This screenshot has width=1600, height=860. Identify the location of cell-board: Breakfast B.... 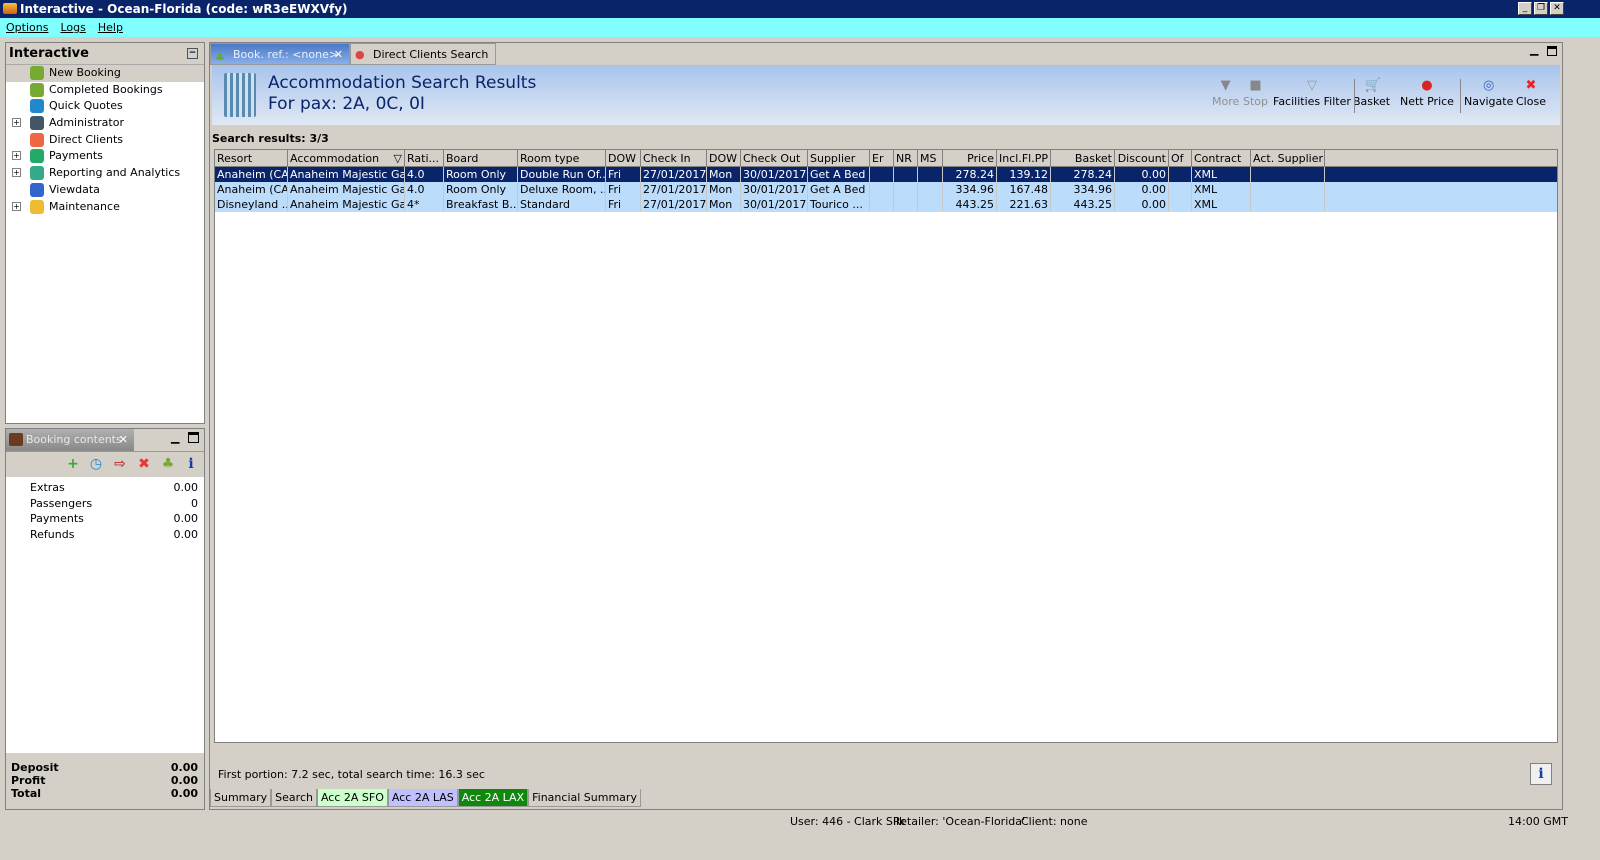
(482, 204).